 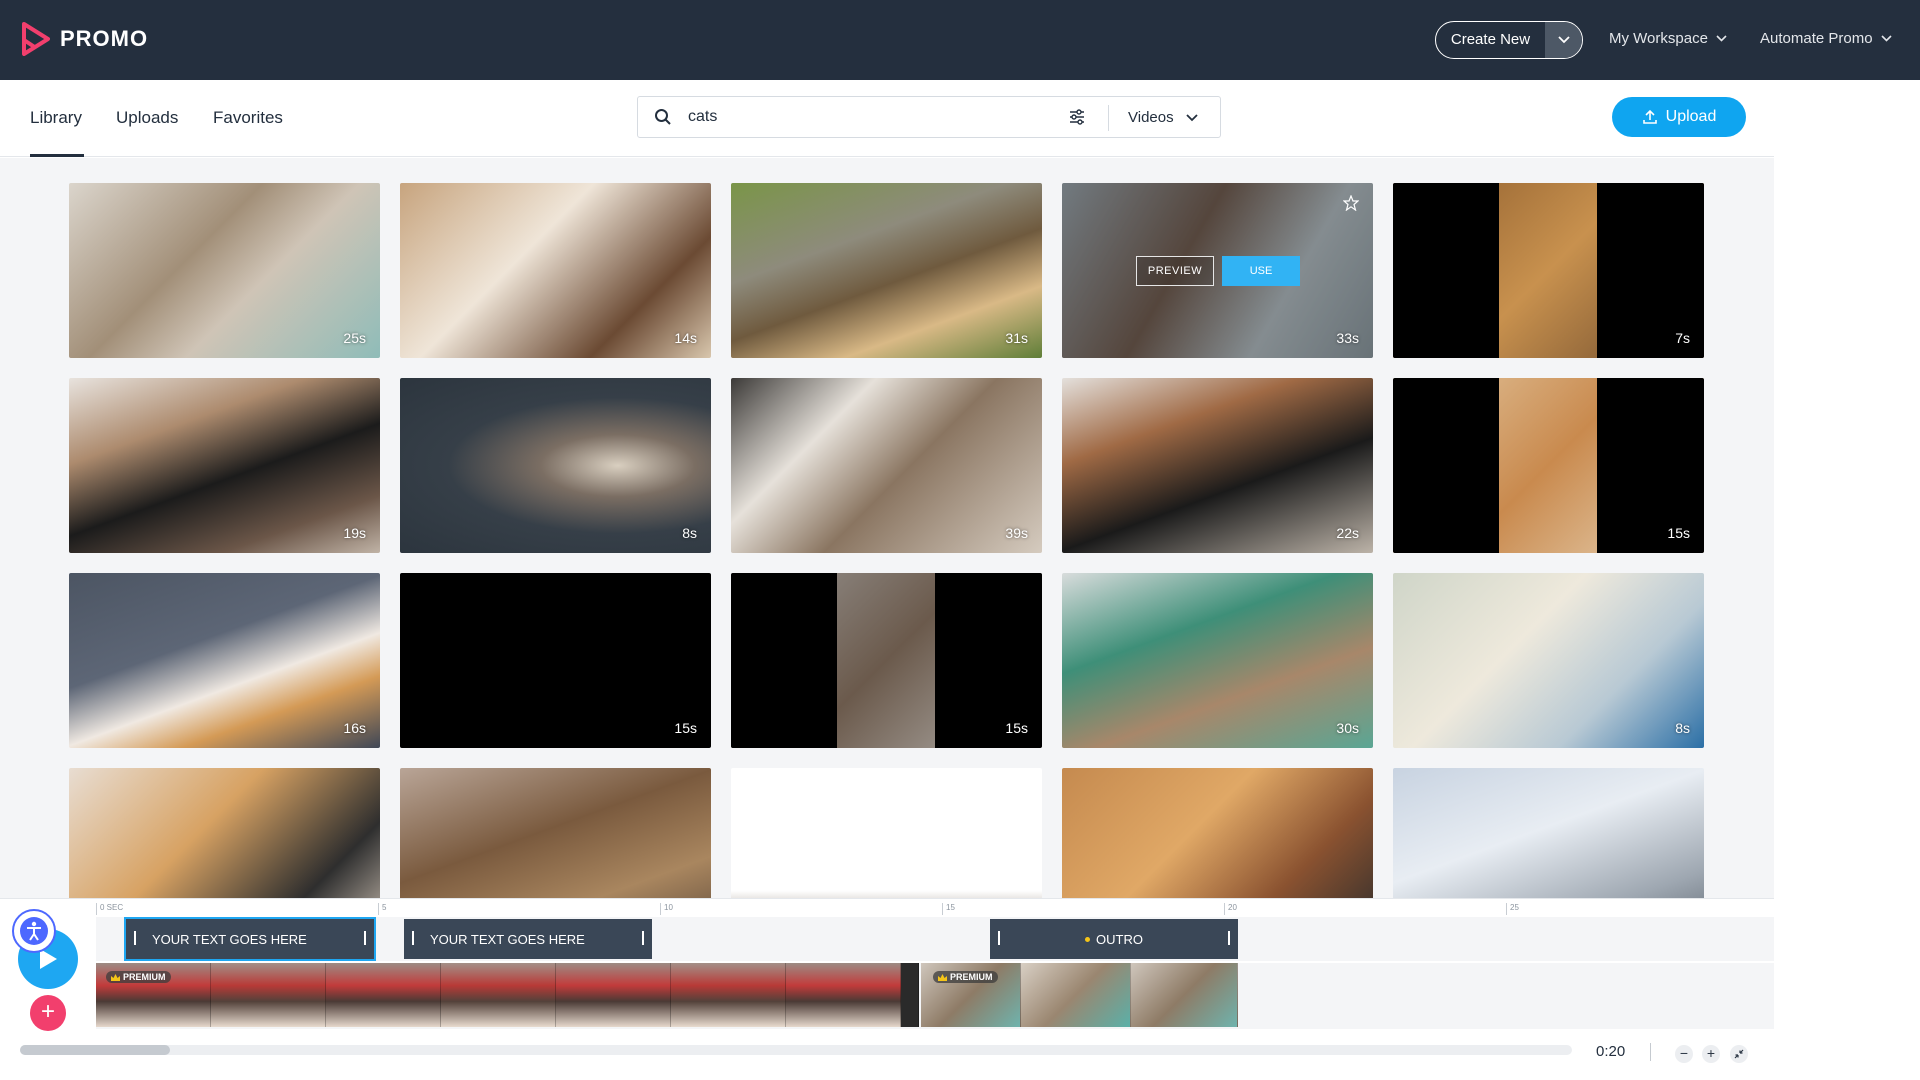 What do you see at coordinates (1261, 271) in the screenshot?
I see `use-button: USE` at bounding box center [1261, 271].